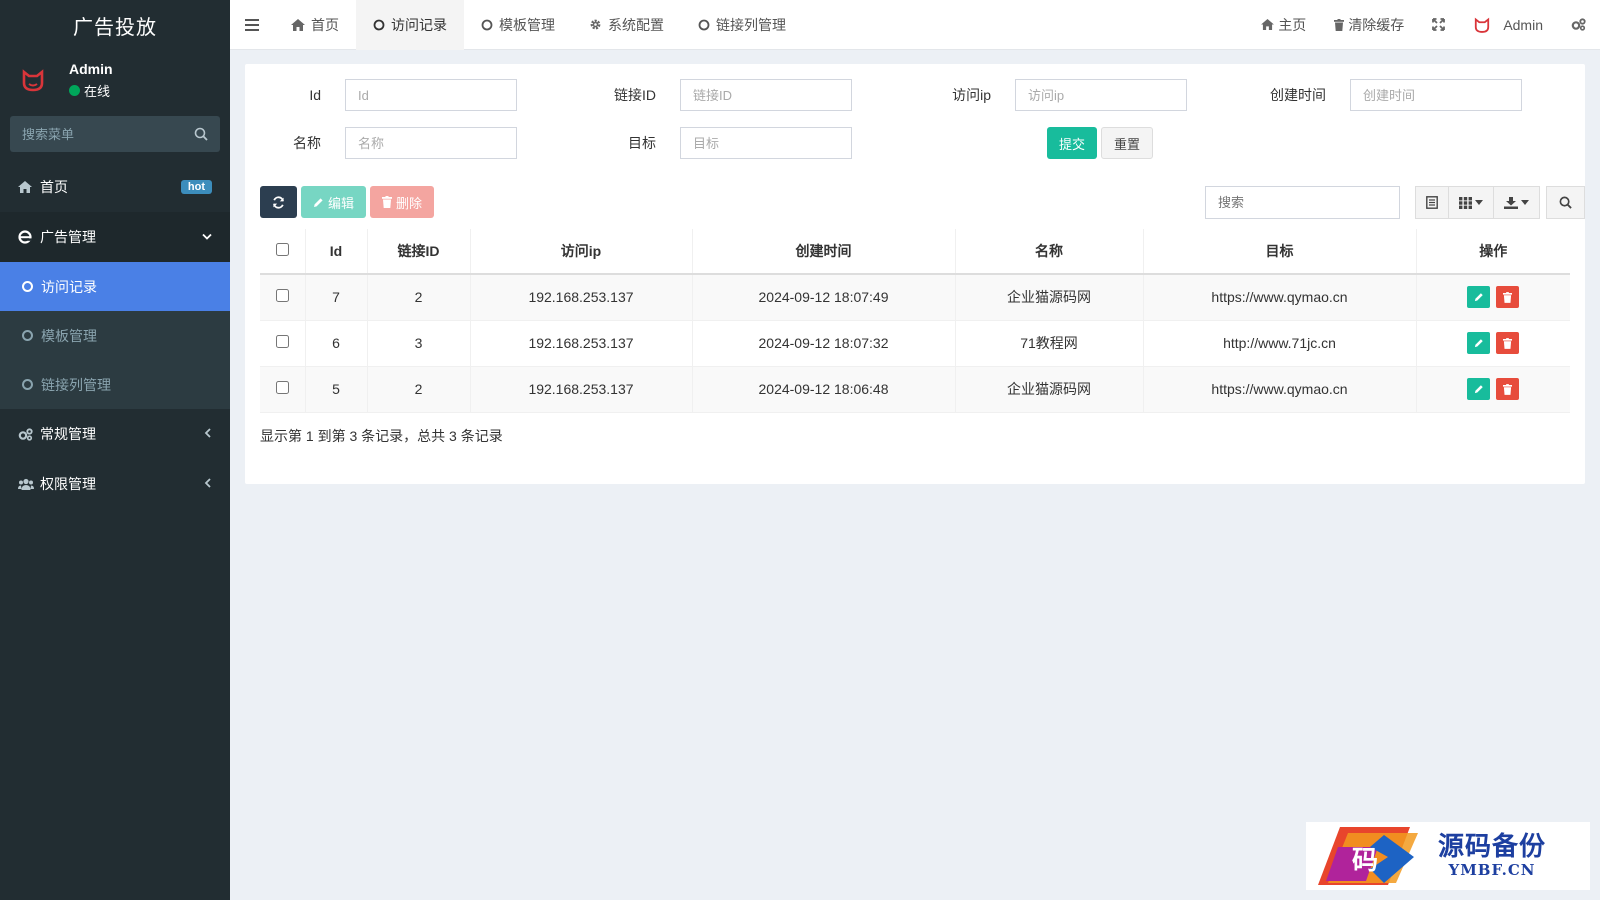 The height and width of the screenshot is (900, 1600). What do you see at coordinates (115, 335) in the screenshot?
I see `sidebar-subitem-template-management: 模板管理` at bounding box center [115, 335].